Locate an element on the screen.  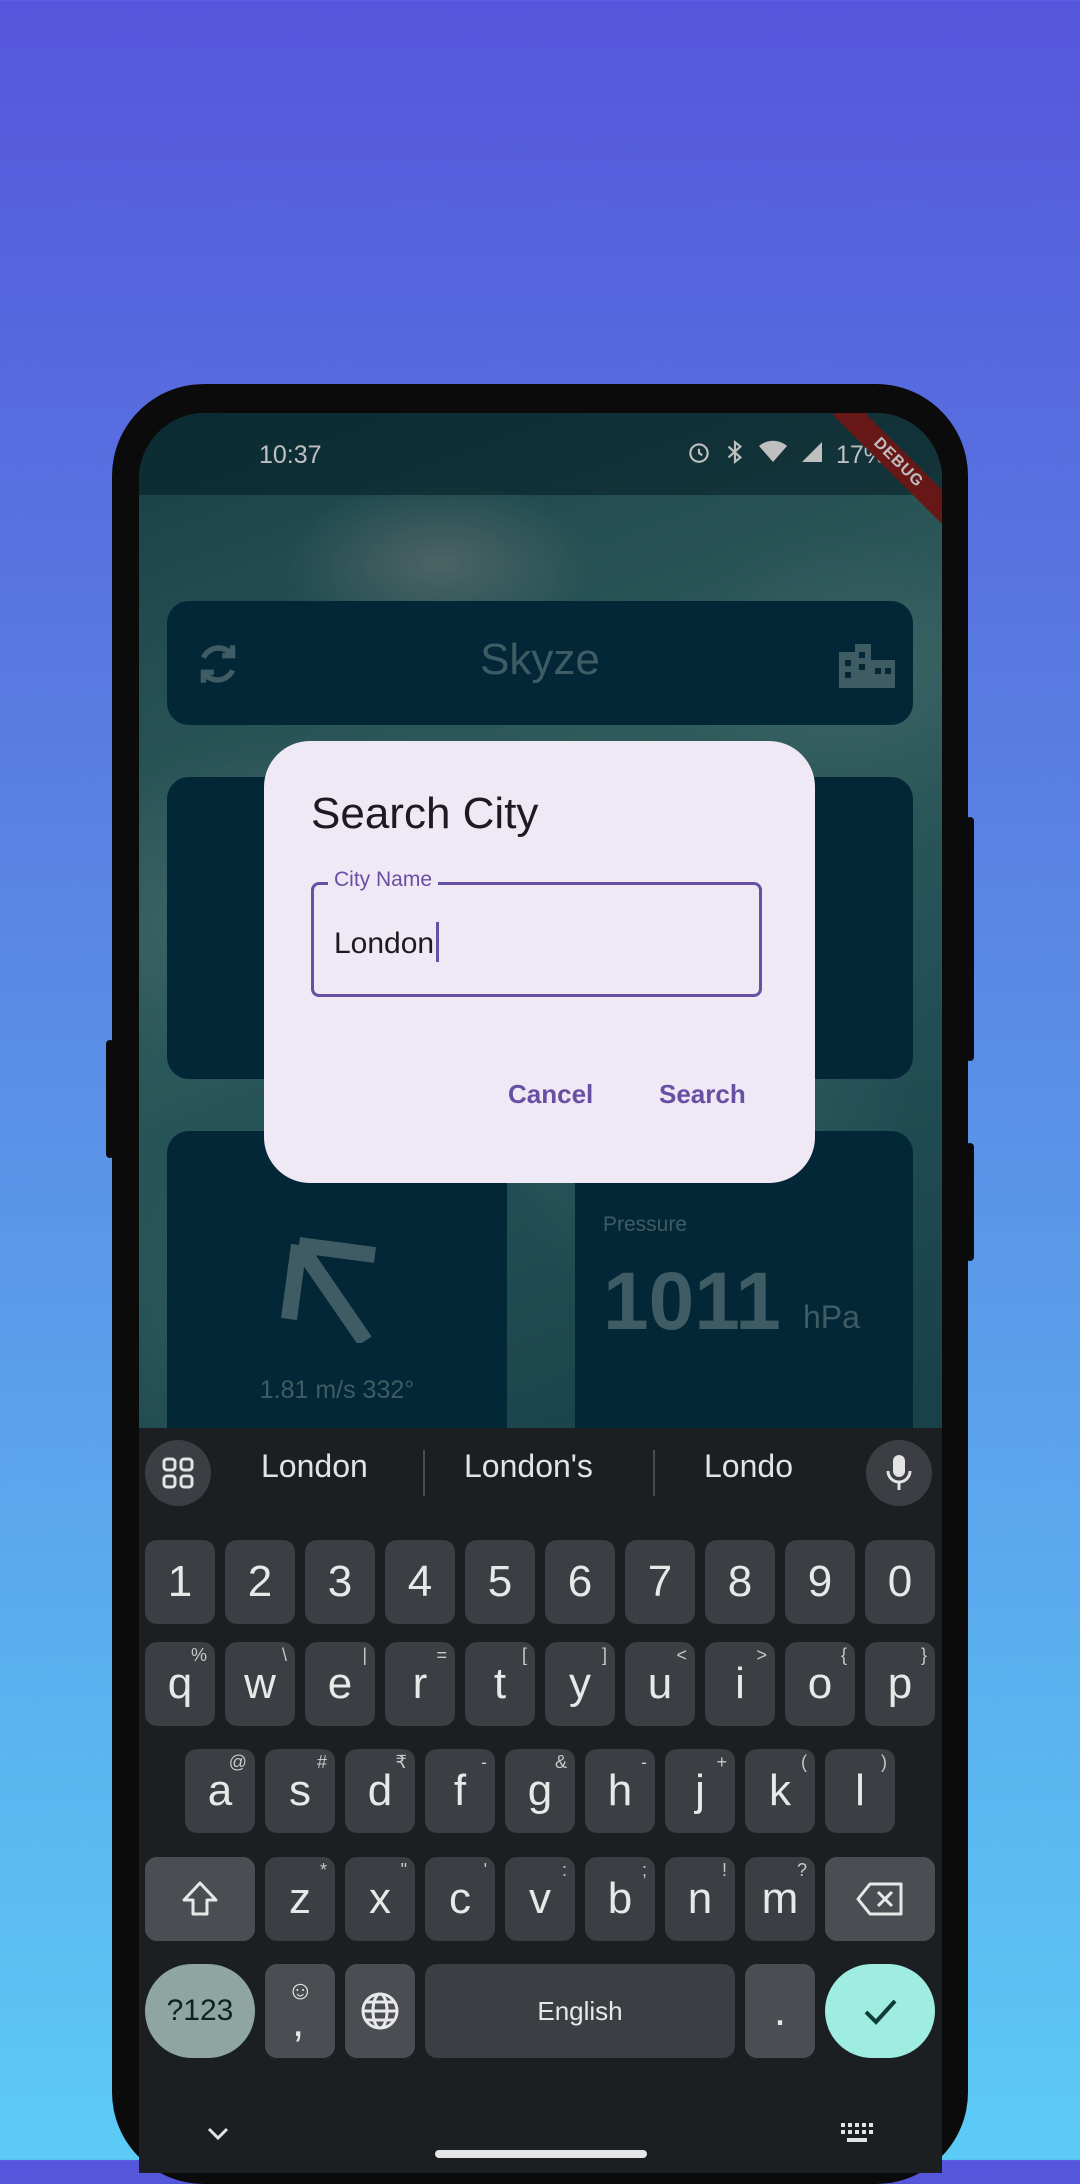
key-s: s # is located at coordinates (300, 1791).